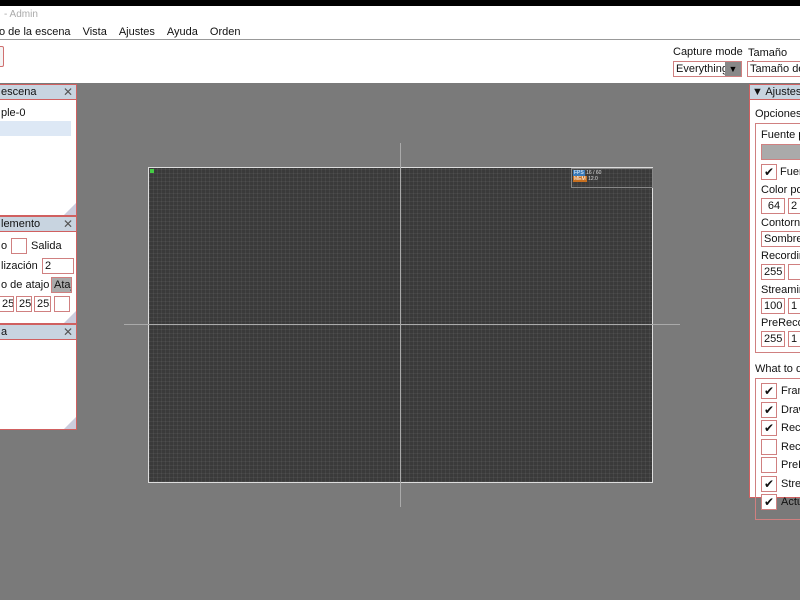 This screenshot has width=800, height=600. I want to click on scene-item: ple-0, so click(13, 113).